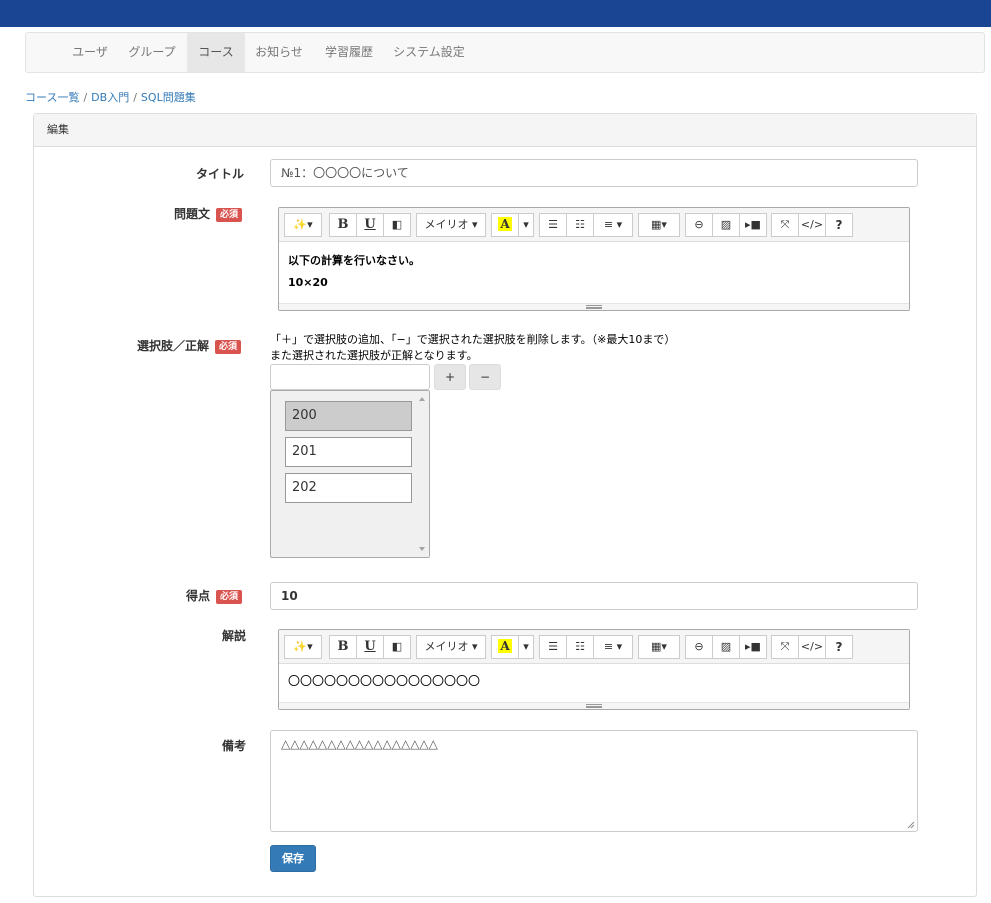 Image resolution: width=991 pixels, height=903 pixels. What do you see at coordinates (422, 474) in the screenshot?
I see `listbox-scrollbar` at bounding box center [422, 474].